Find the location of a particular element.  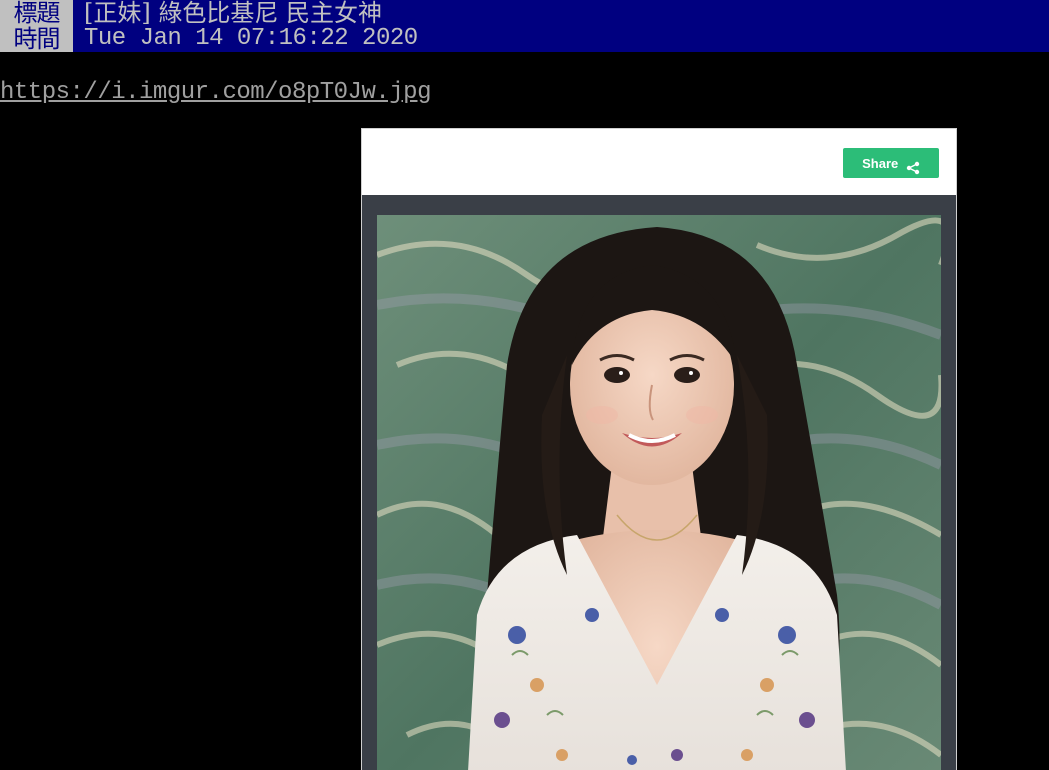

time-tag: 時間 is located at coordinates (36, 39).